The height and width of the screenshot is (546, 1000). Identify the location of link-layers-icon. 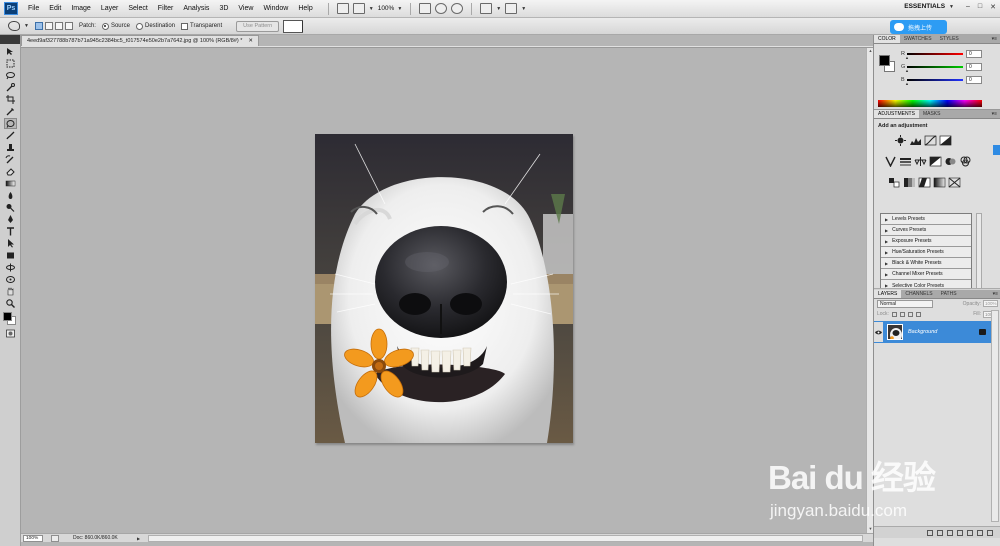
(930, 532).